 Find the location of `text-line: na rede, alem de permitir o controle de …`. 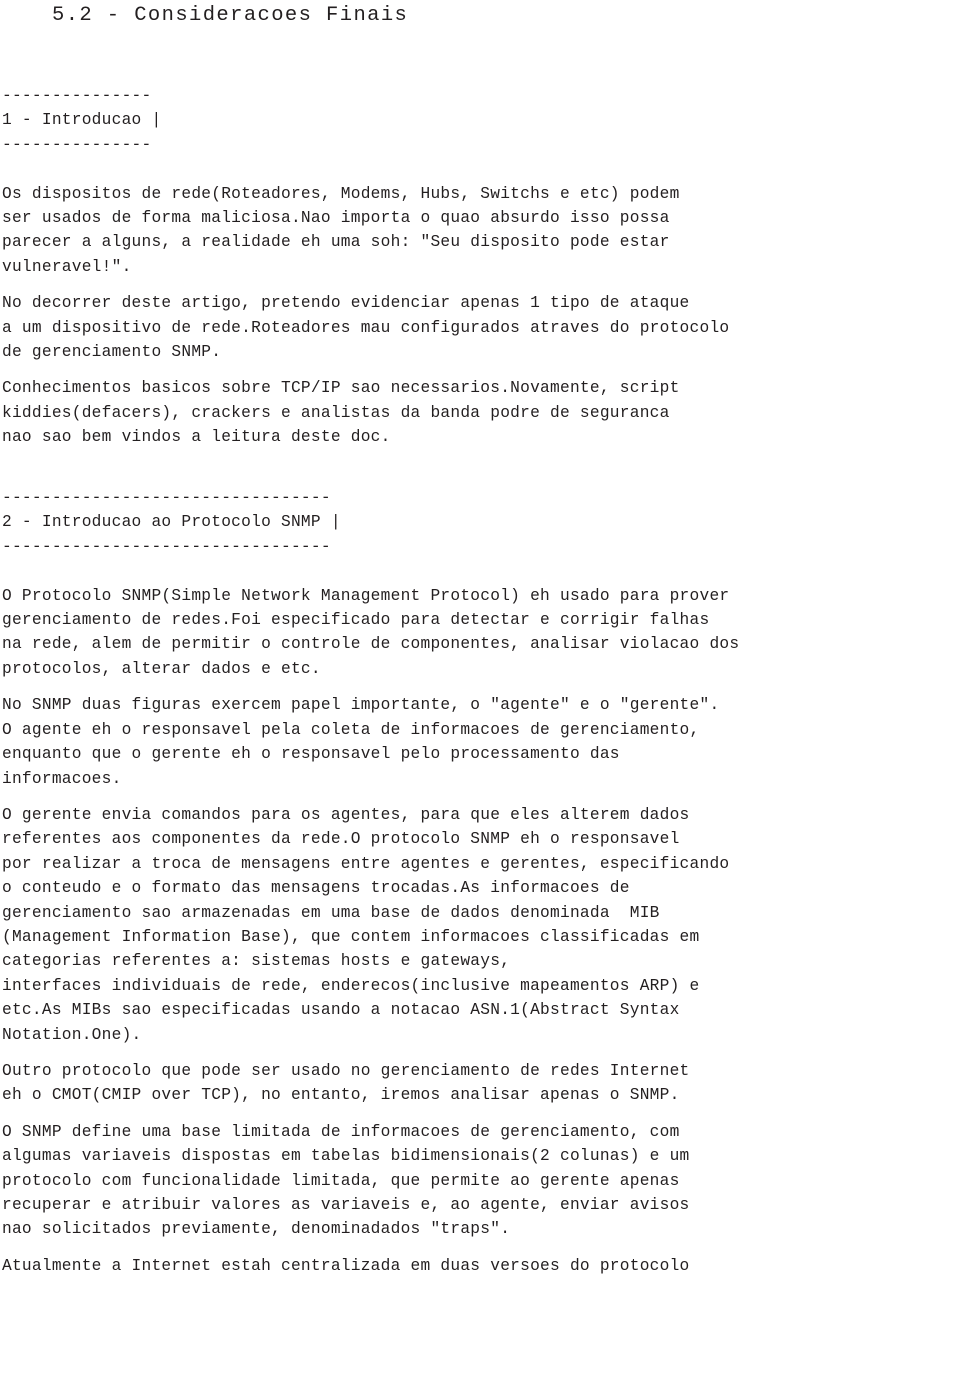

text-line: na rede, alem de permitir o controle de … is located at coordinates (371, 644).